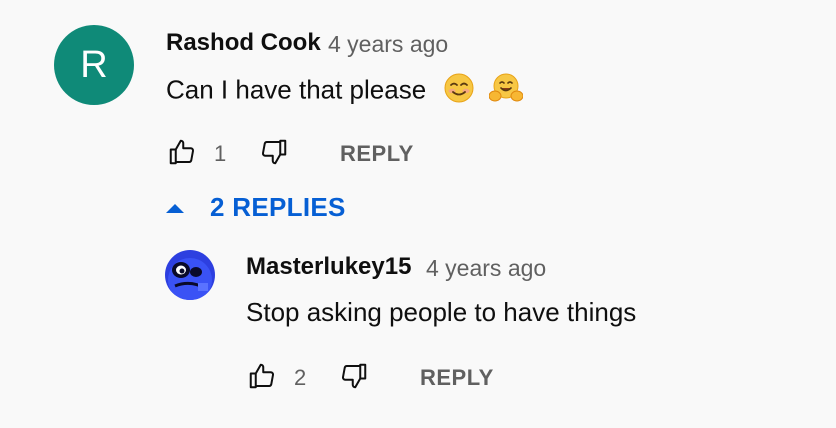  I want to click on comment-author: Rashod Cook, so click(243, 43).